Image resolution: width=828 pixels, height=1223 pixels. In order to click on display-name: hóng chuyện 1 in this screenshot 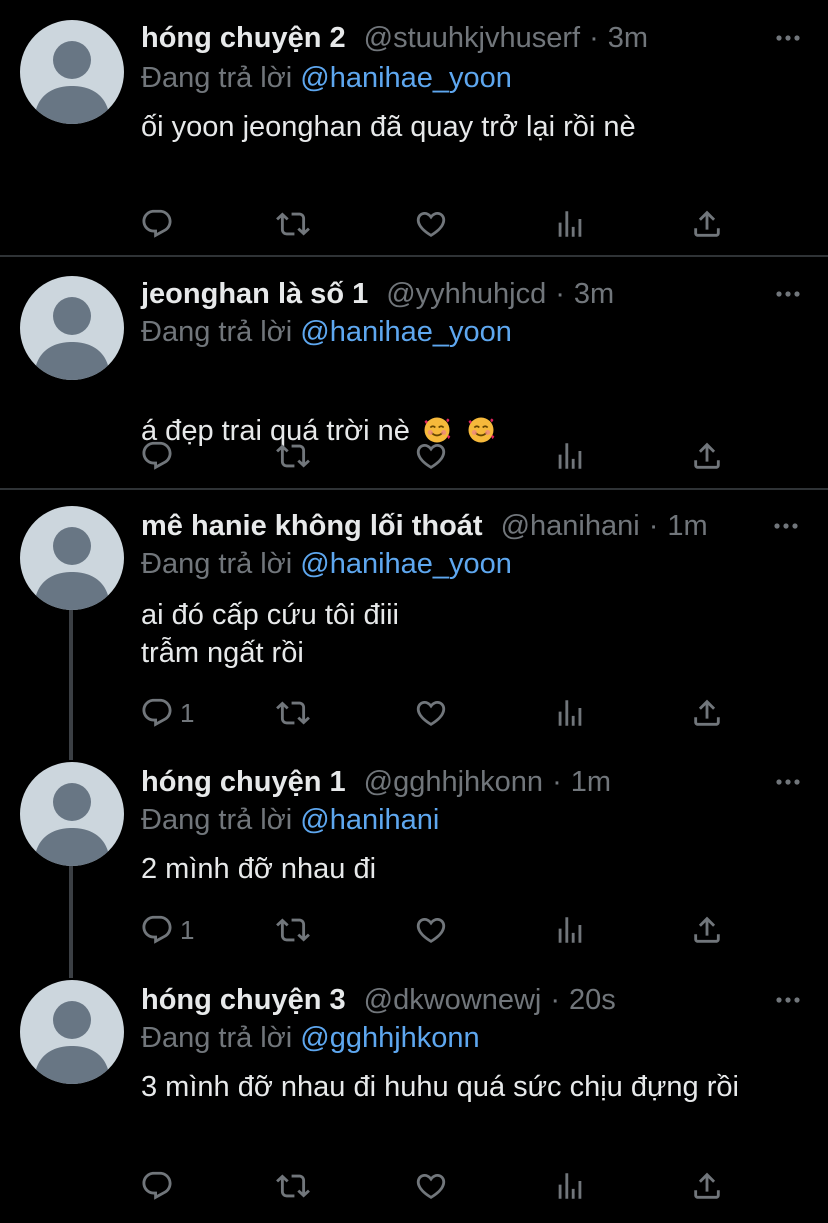, I will do `click(243, 782)`.